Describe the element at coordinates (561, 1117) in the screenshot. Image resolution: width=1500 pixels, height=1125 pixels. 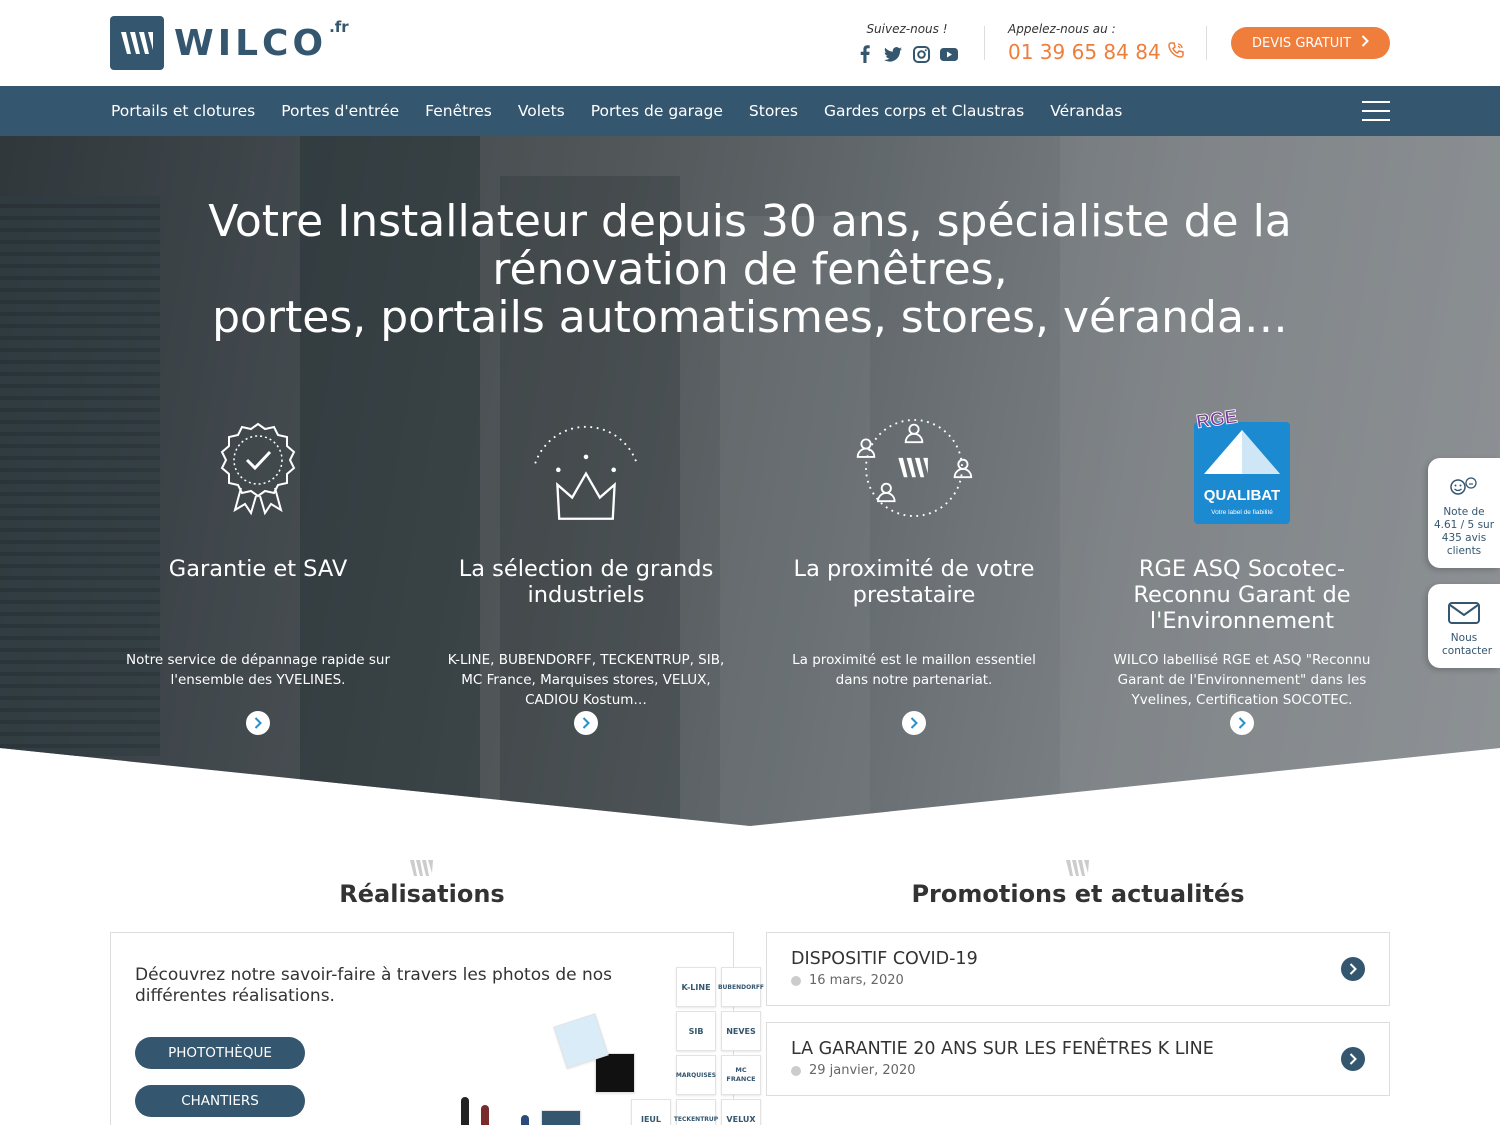
I see `wilco-cube-icon` at that location.